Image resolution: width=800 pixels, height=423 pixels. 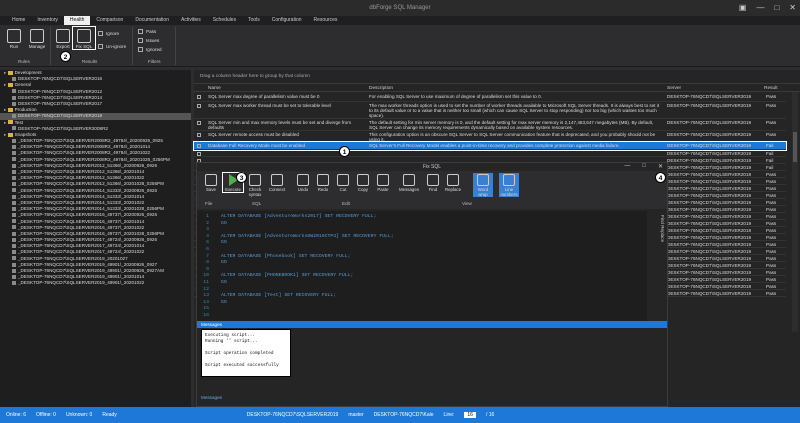 I want to click on col-result: Result, so click(x=771, y=88).